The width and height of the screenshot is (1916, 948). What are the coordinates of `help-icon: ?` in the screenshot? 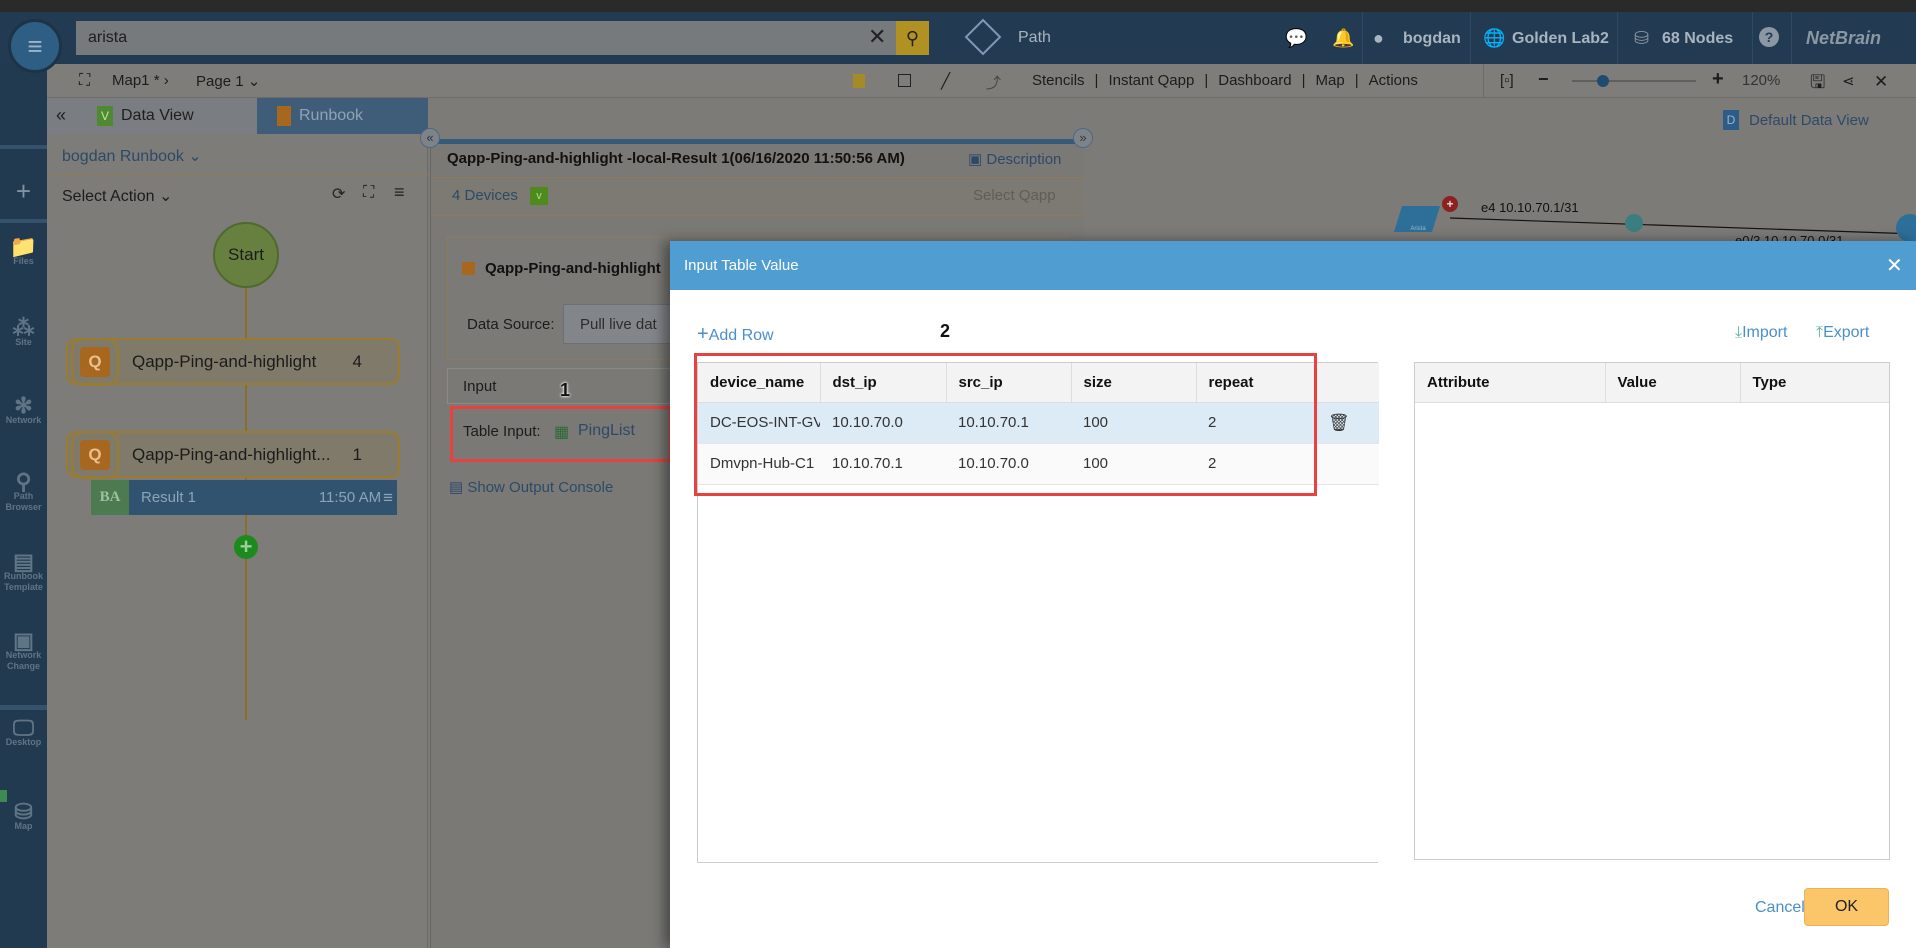 It's located at (1769, 37).